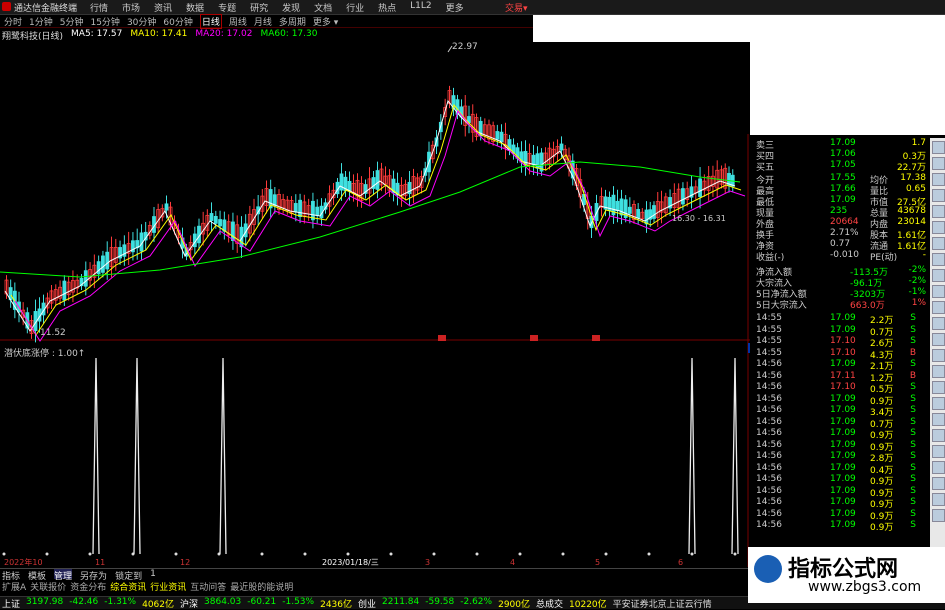 This screenshot has width=945, height=610. I want to click on flow-value: 663.0万, so click(867, 306).